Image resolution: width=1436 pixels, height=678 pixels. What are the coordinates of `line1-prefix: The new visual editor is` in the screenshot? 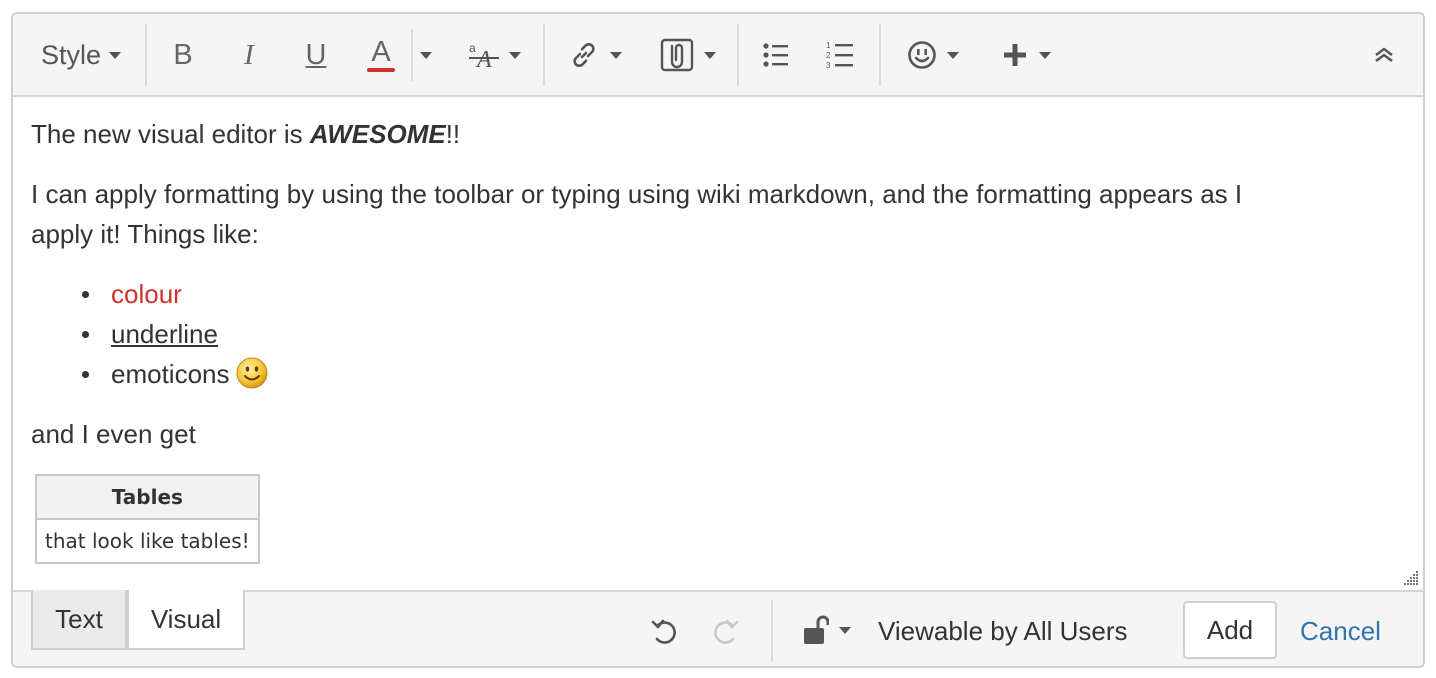 It's located at (170, 134).